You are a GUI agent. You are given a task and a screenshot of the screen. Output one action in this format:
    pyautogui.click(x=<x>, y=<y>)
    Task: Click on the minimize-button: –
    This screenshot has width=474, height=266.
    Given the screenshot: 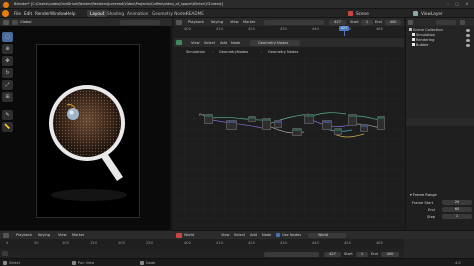 What is the action you would take?
    pyautogui.click(x=448, y=5)
    